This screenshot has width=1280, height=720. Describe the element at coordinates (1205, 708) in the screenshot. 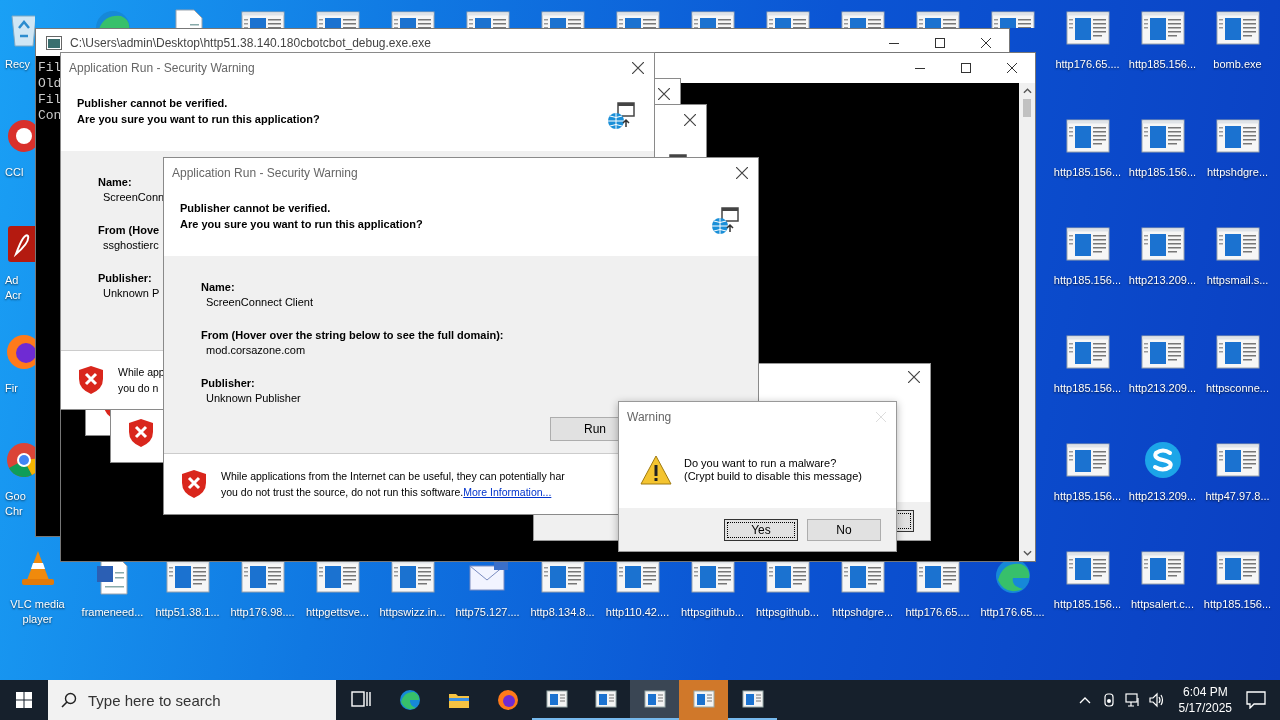

I see `clock-date: 5/17/2025` at that location.